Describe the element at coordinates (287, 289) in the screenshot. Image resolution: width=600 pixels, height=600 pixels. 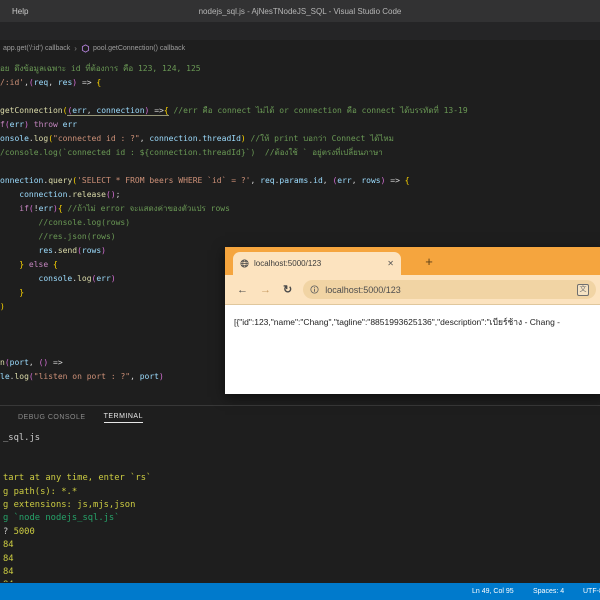
I see `reload-button: ↻` at that location.